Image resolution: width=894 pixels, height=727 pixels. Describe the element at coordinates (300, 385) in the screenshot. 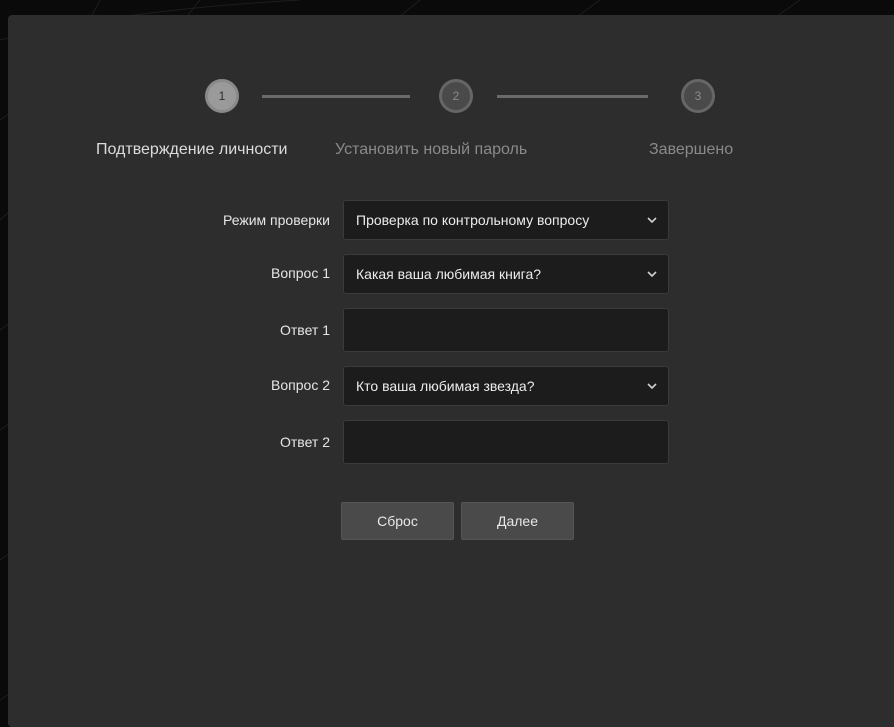

I see `question-2-label: Вопрос 2` at that location.